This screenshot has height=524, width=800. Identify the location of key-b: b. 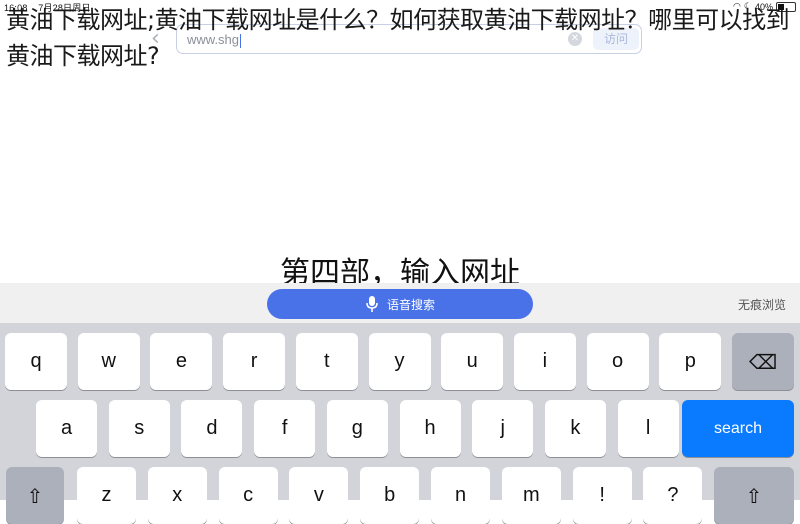
(390, 495).